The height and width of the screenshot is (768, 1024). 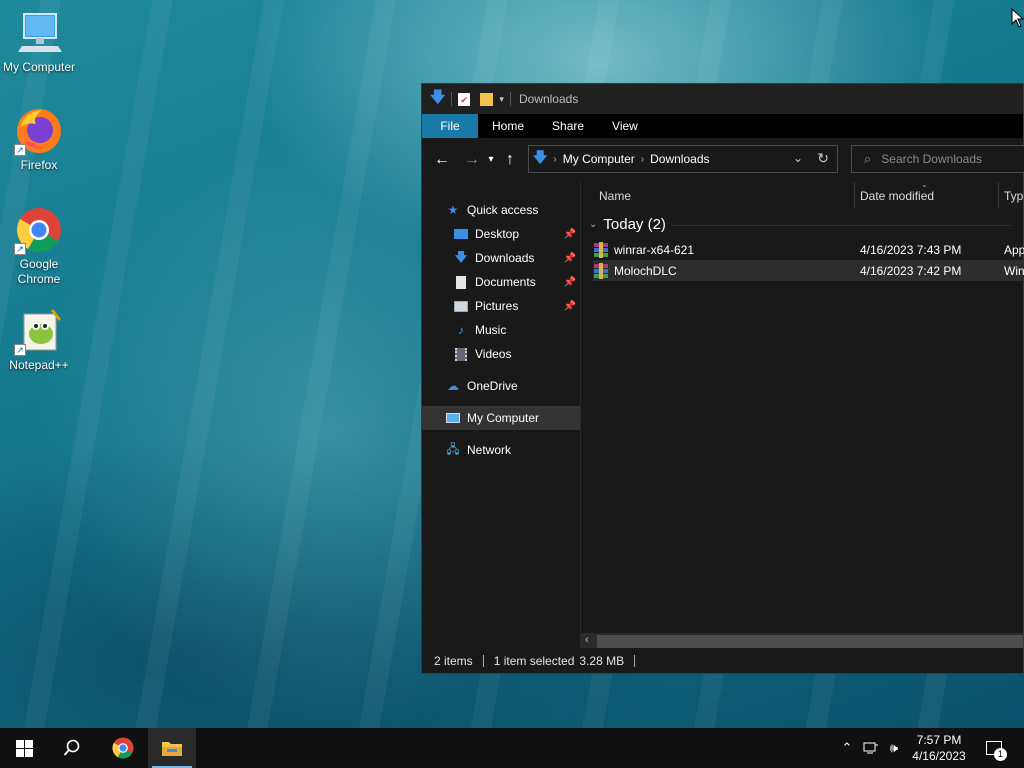 What do you see at coordinates (501, 99) in the screenshot?
I see `customize-qat-chevron-icon: ▾` at bounding box center [501, 99].